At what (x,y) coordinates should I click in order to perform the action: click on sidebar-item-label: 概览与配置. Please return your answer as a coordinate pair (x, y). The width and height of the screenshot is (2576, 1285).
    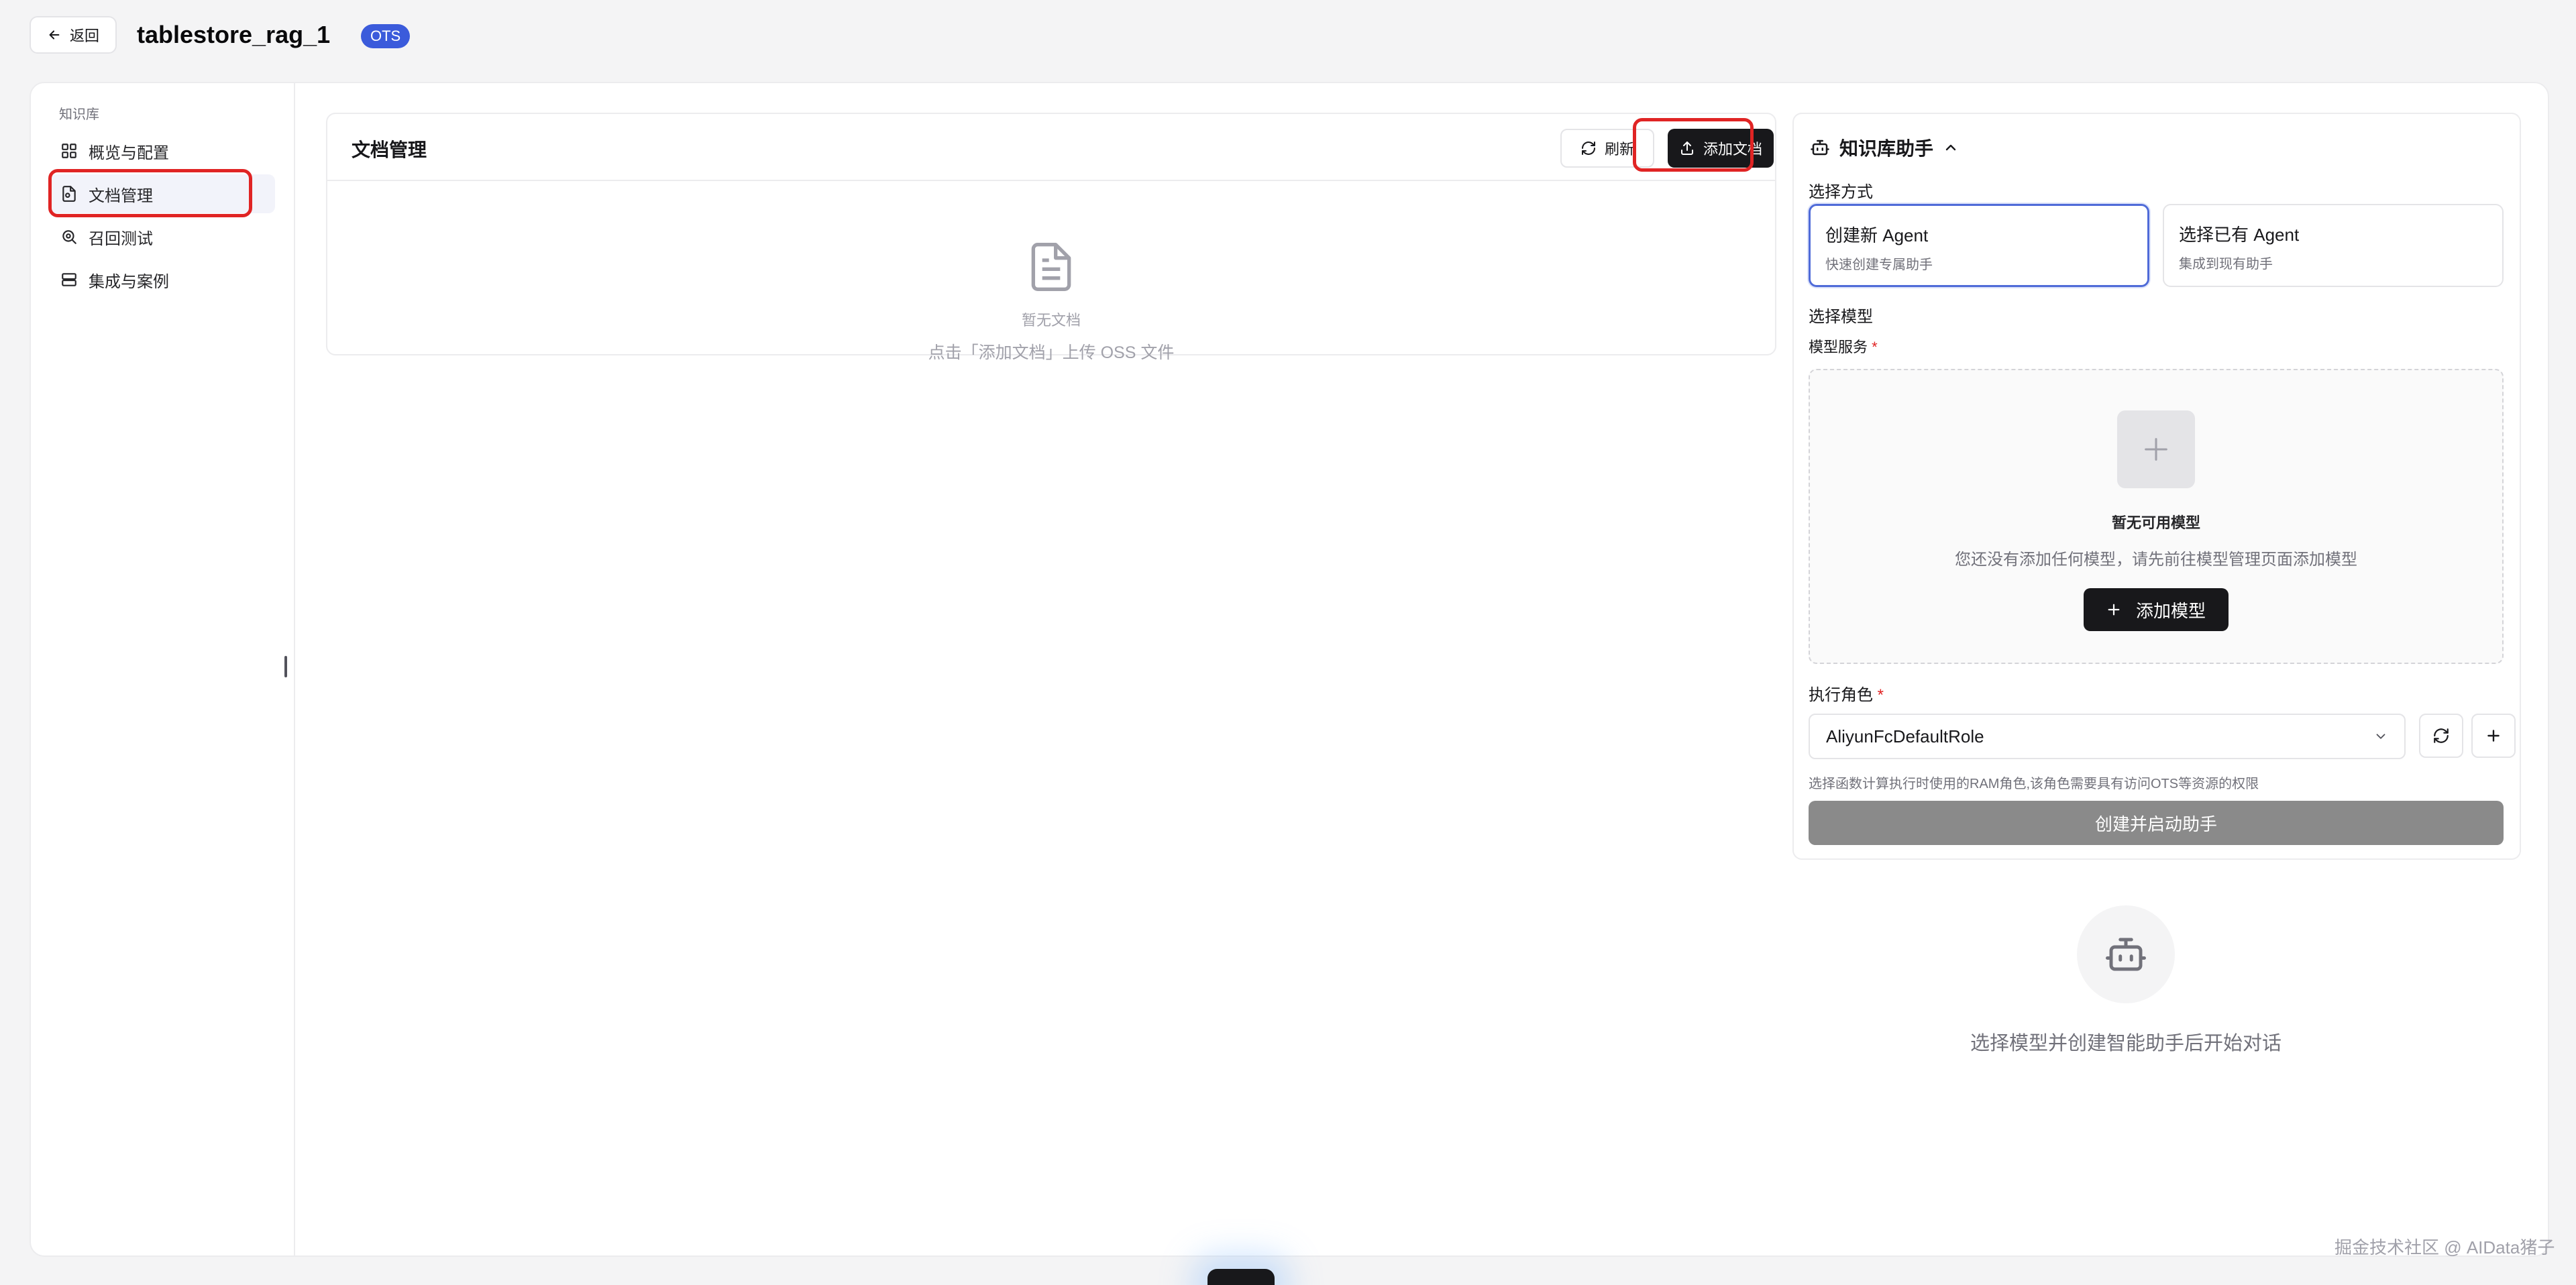
    Looking at the image, I should click on (129, 153).